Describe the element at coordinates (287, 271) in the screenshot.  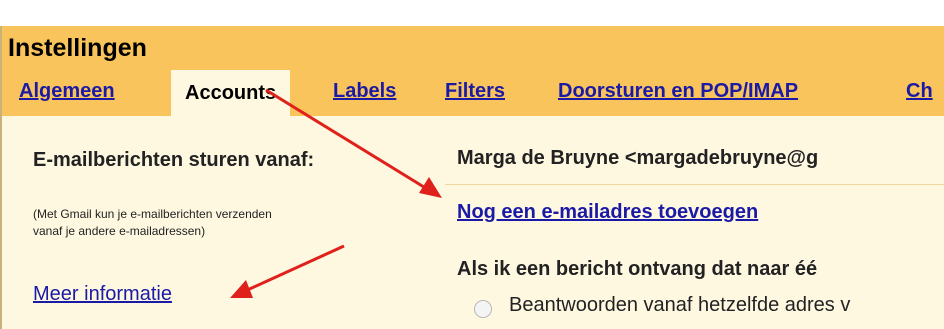
I see `arrow-to-more-info` at that location.